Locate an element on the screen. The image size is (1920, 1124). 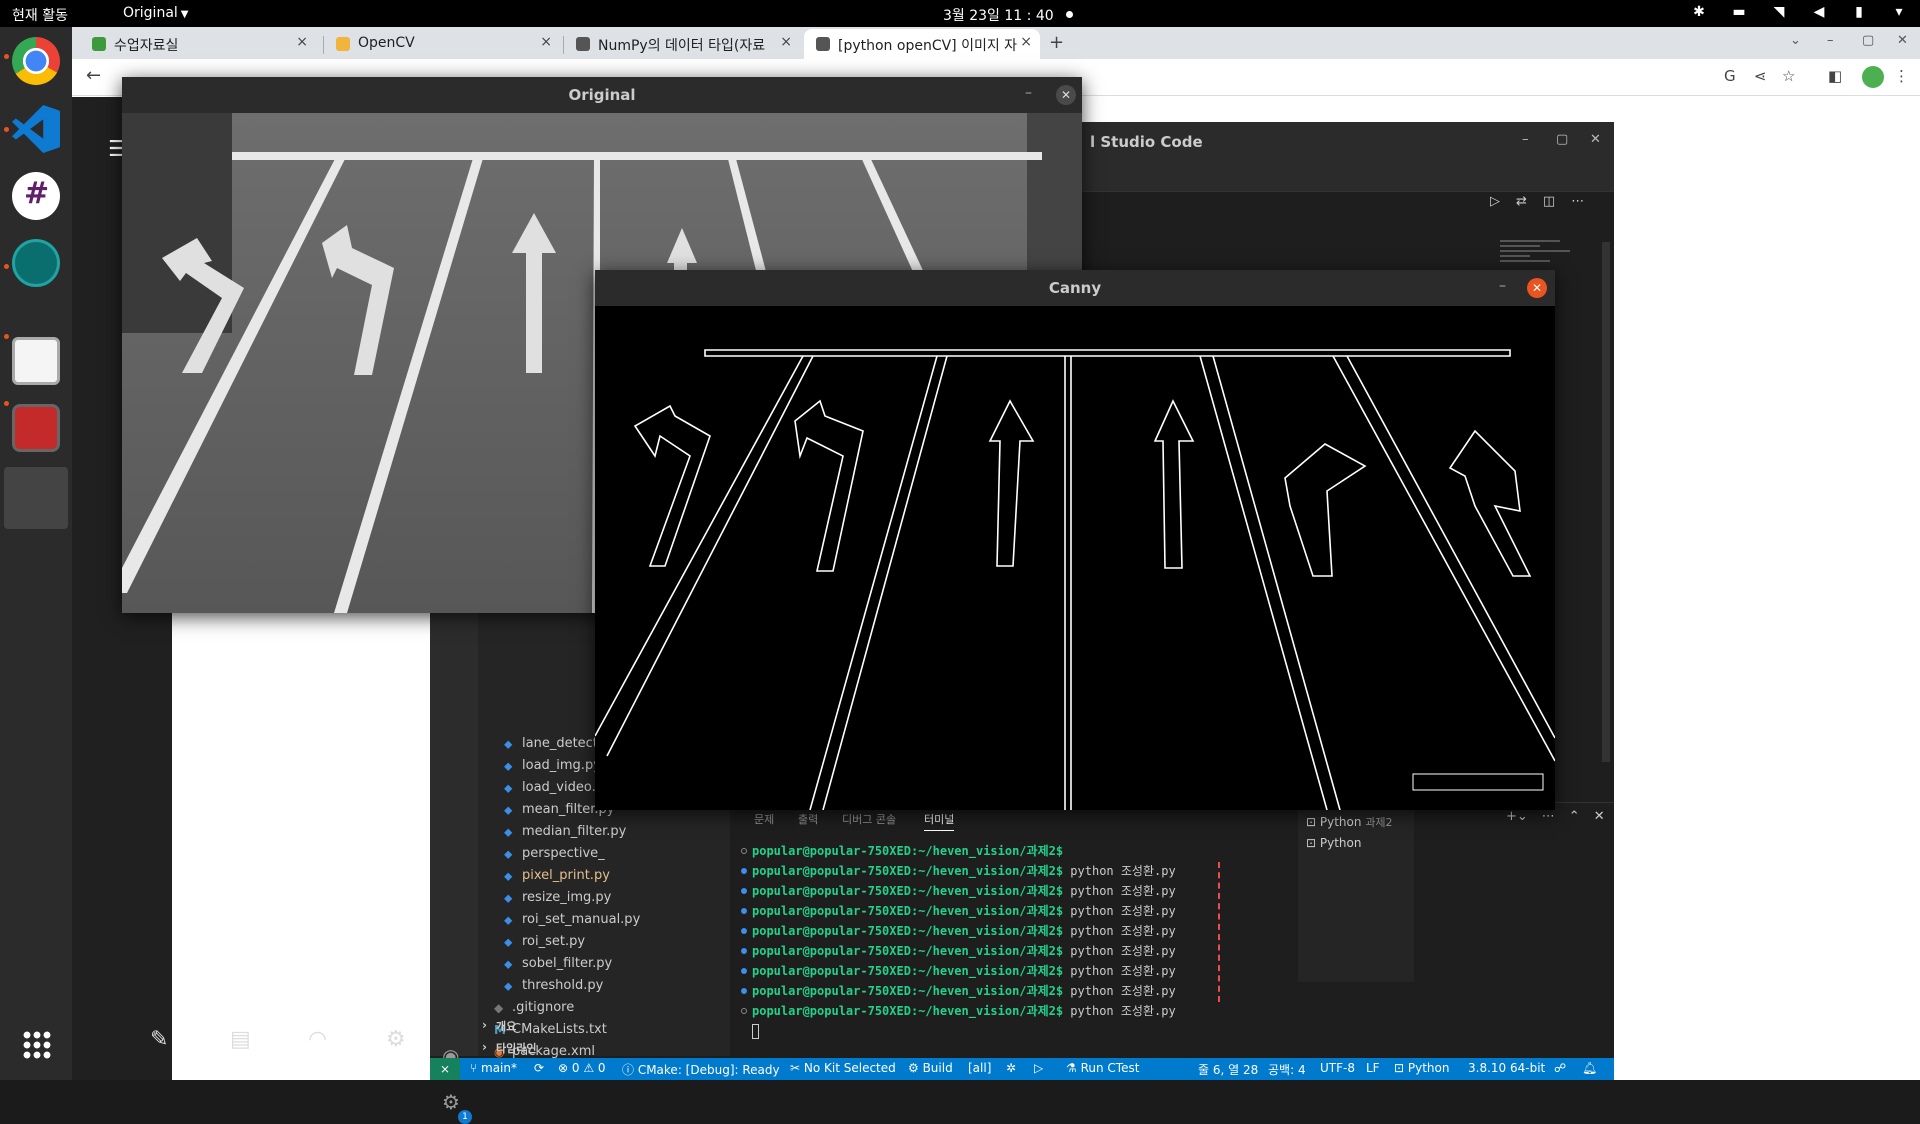
split-editor-icon: ◫ is located at coordinates (1549, 201).